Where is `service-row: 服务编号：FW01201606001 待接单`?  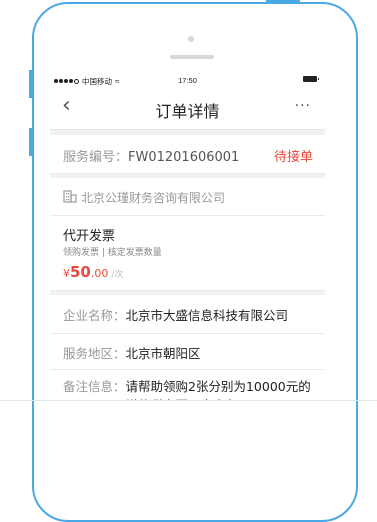
service-row: 服务编号：FW01201606001 待接单 is located at coordinates (187, 154).